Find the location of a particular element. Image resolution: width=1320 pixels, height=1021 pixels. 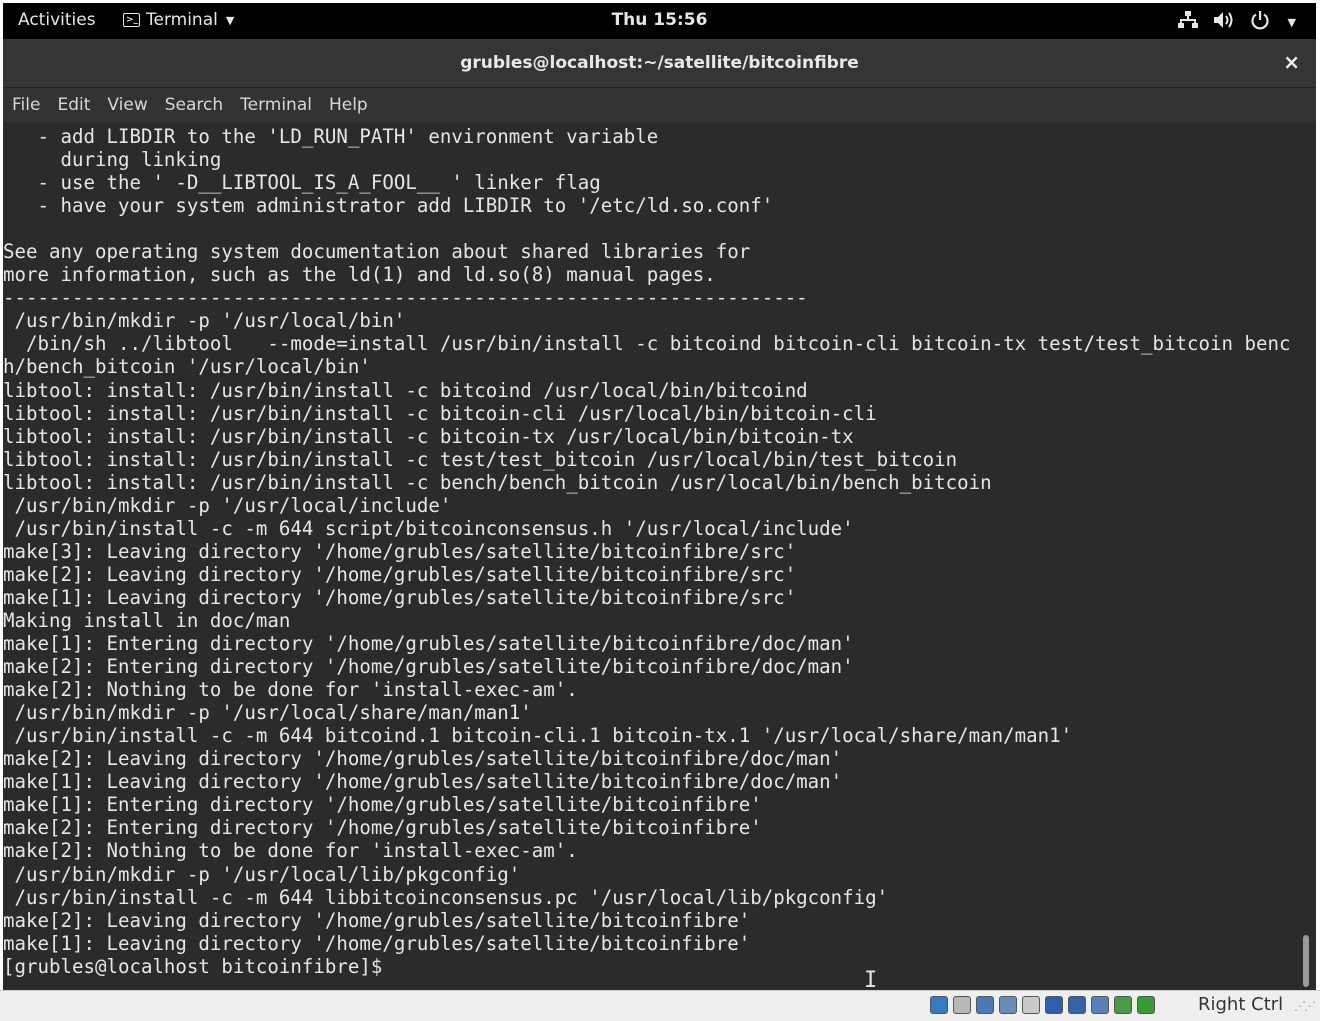

volume-icon is located at coordinates (1223, 22).